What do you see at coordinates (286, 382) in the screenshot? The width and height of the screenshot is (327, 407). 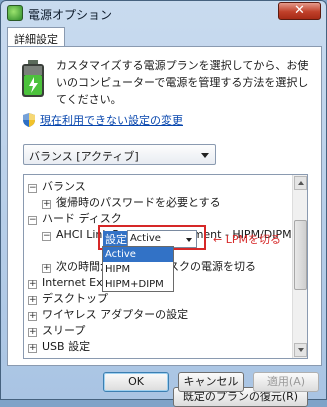 I see `apply-button: 適用(A)` at bounding box center [286, 382].